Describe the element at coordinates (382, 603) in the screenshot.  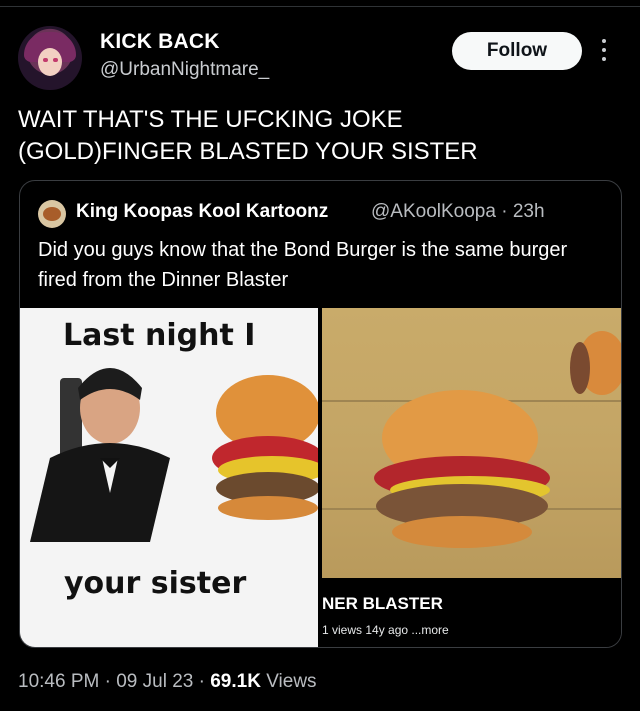
I see `video-title: NER BLASTER` at that location.